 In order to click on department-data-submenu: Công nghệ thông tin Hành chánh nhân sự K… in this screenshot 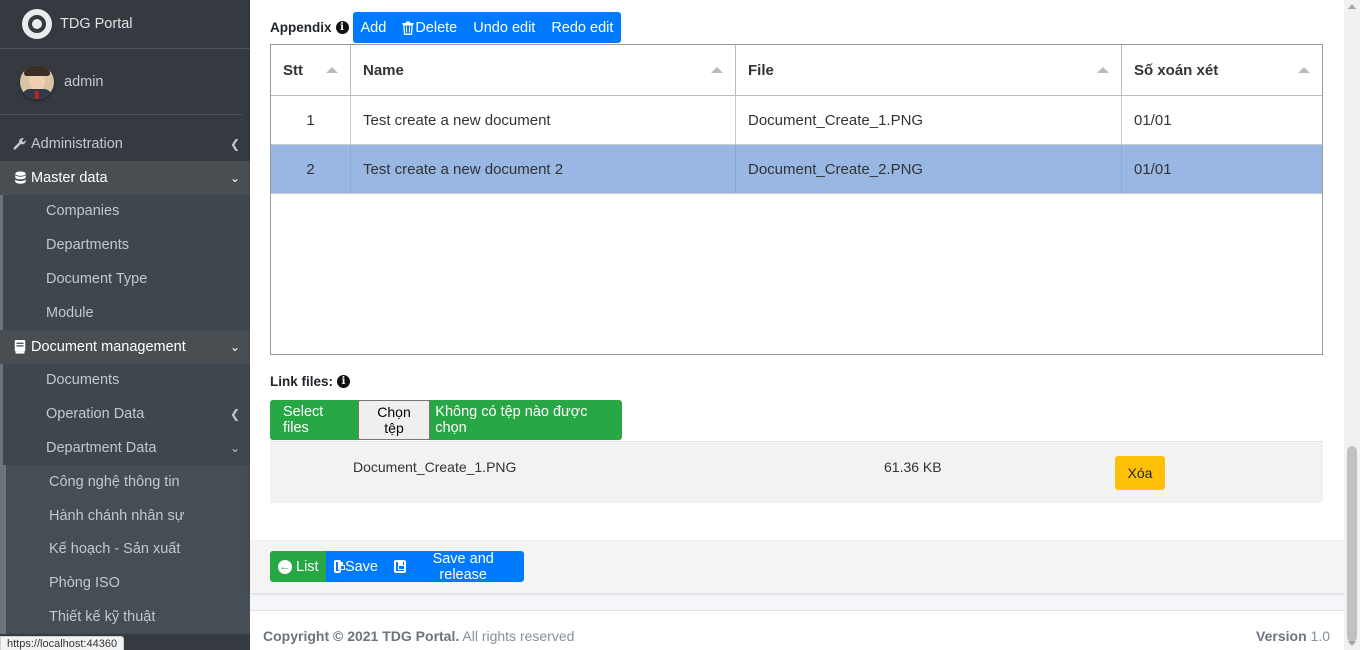, I will do `click(125, 549)`.